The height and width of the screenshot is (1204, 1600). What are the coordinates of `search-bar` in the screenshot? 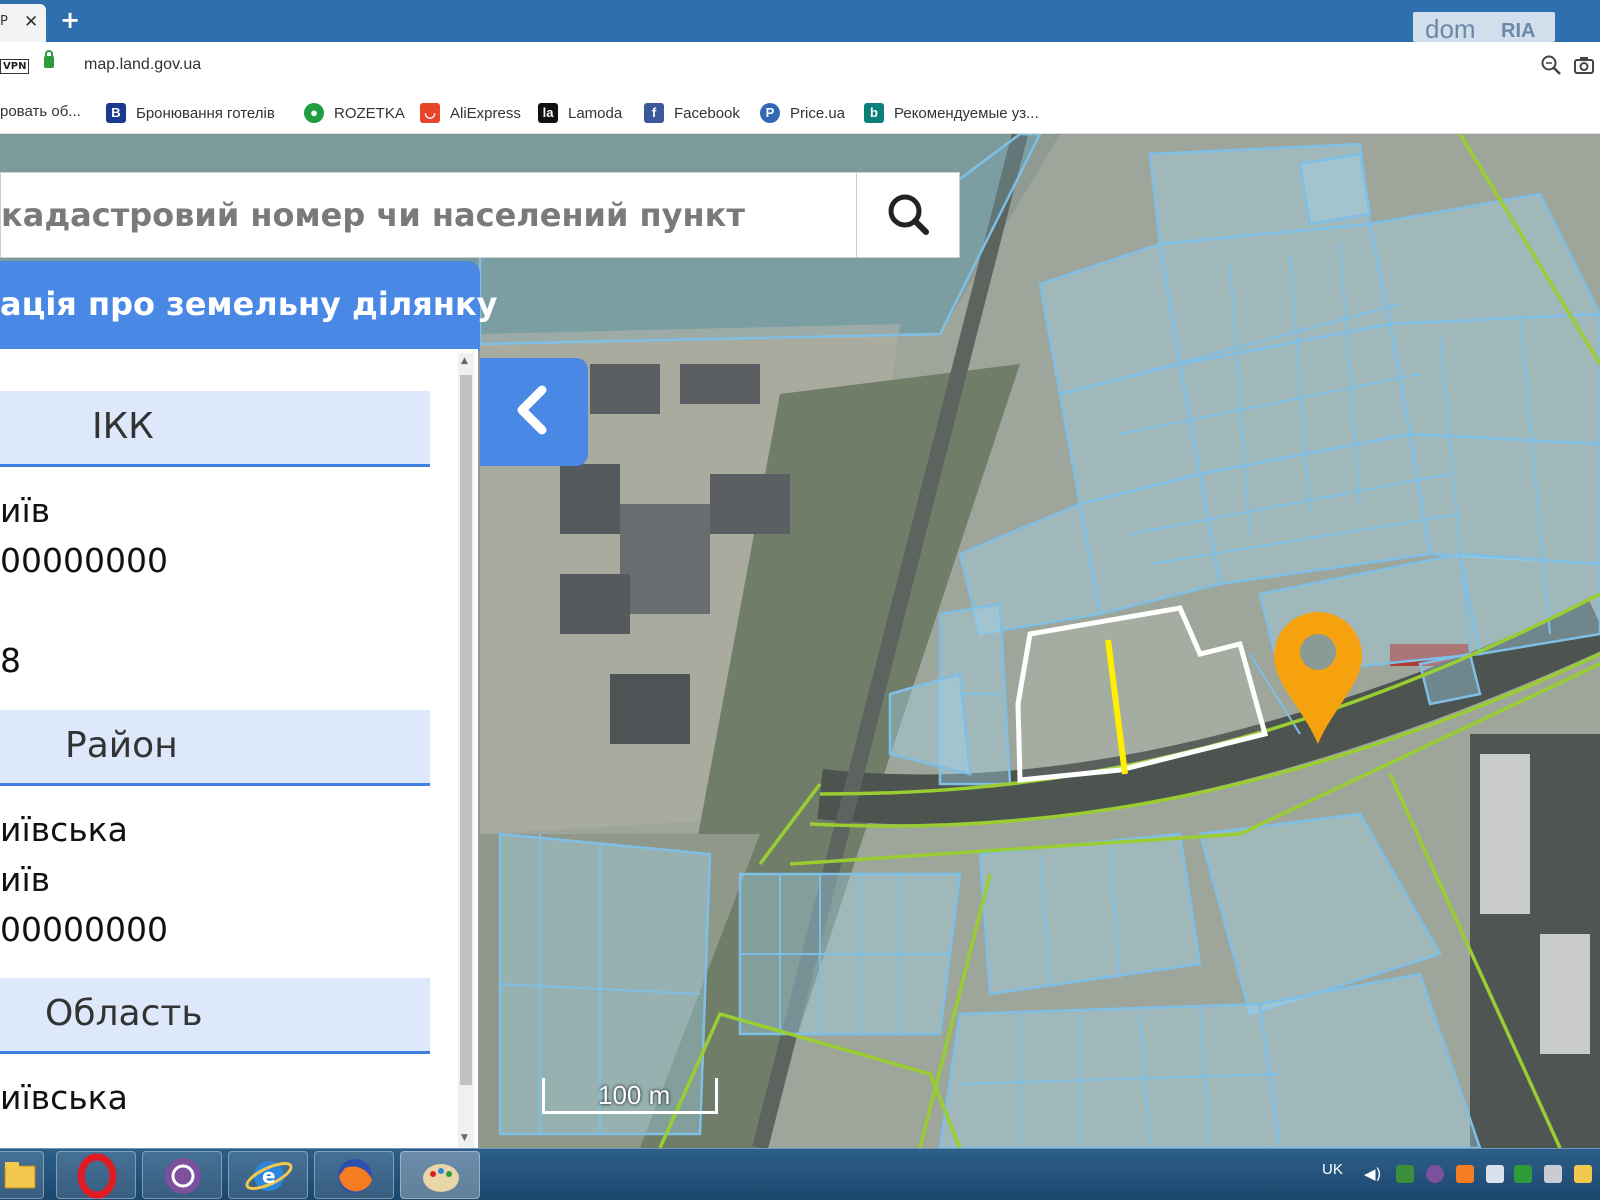 It's located at (429, 215).